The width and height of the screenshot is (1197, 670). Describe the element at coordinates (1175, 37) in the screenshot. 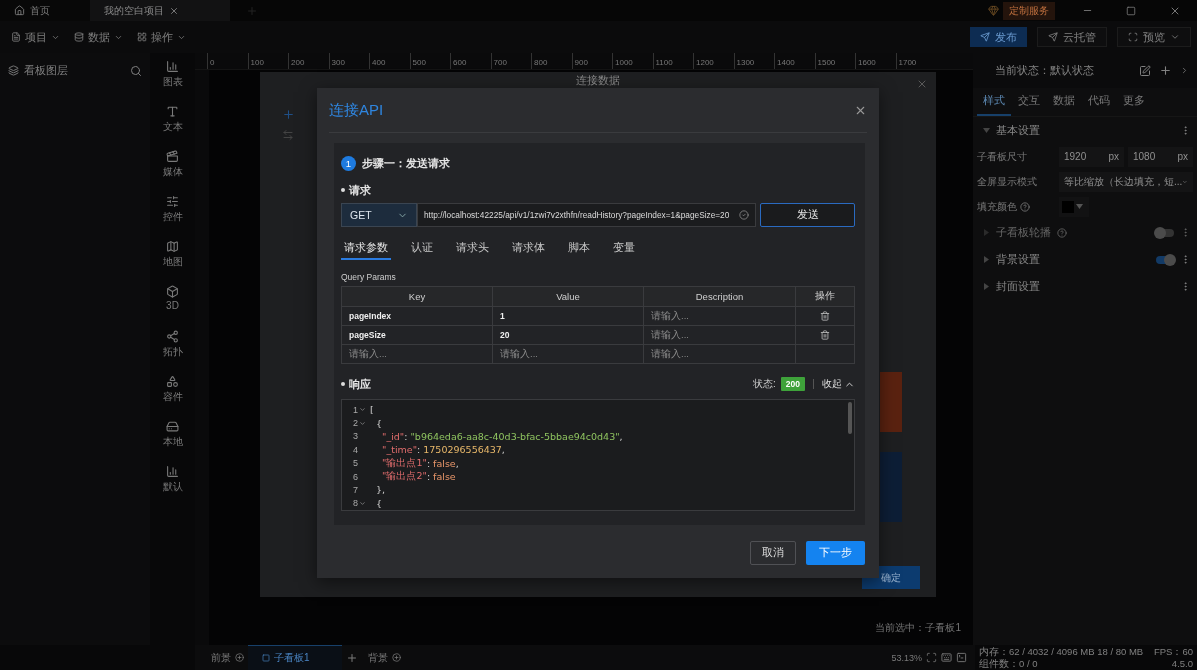

I see `chevron-down-icon` at that location.